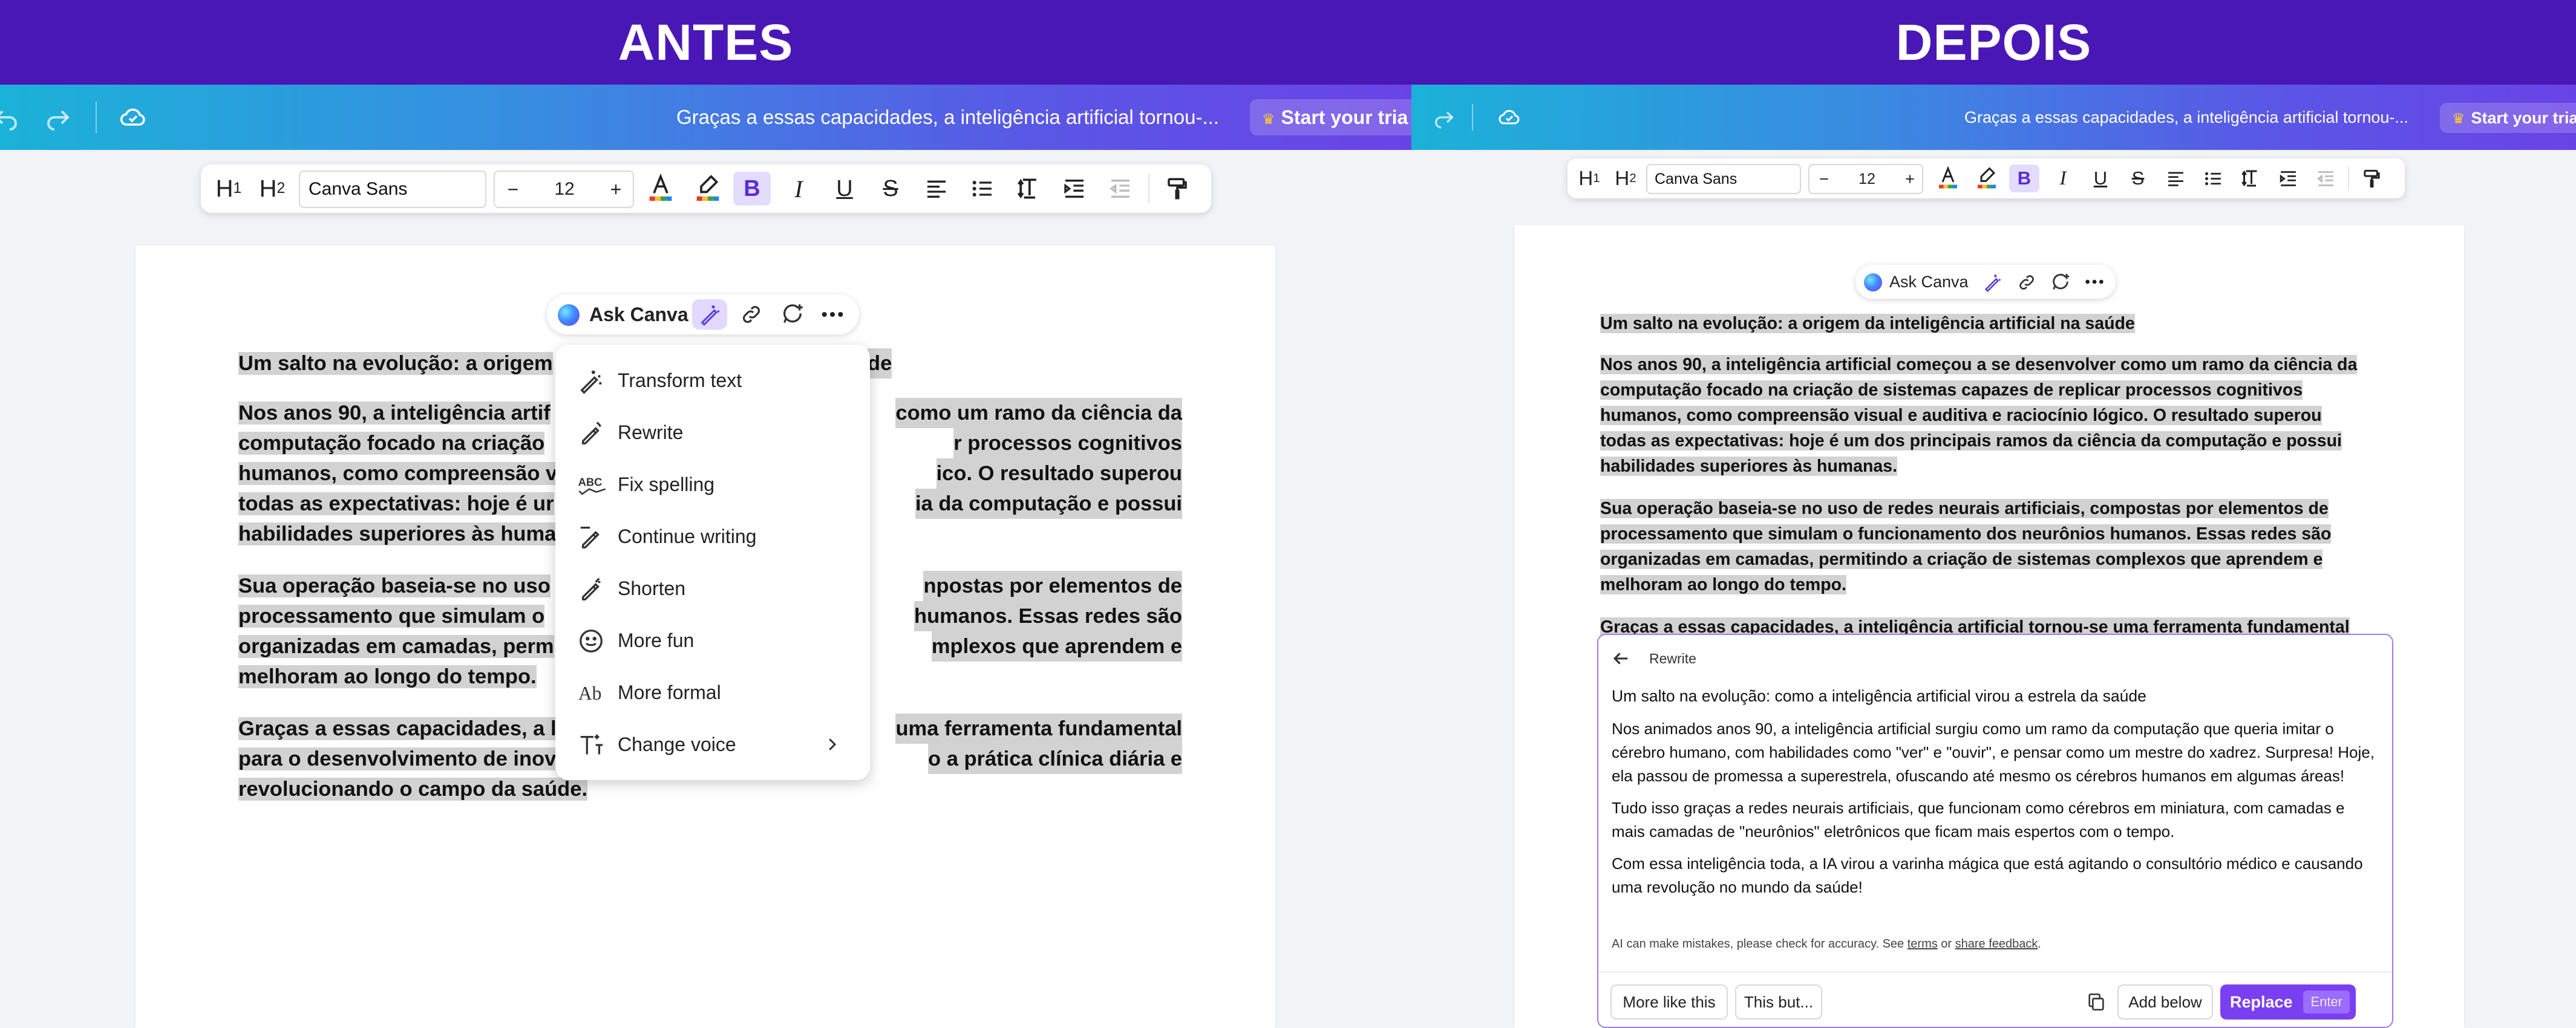 This screenshot has height=1028, width=2576. I want to click on text-format-toolbar: H1 H2 Canva Sans − 12 + B I U S, so click(706, 188).